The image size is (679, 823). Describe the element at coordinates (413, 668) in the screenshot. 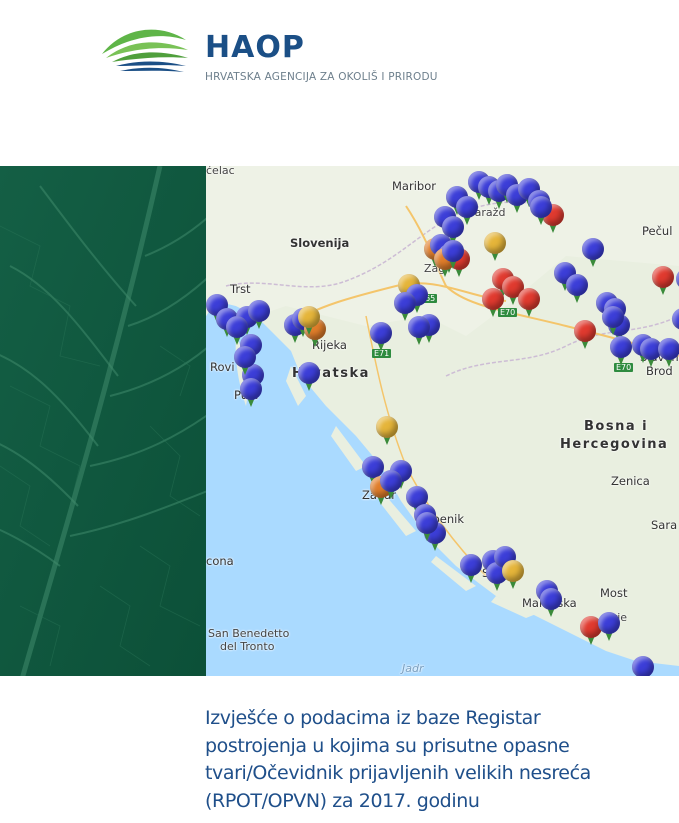

I see `map-label-jadran: Jadr` at that location.